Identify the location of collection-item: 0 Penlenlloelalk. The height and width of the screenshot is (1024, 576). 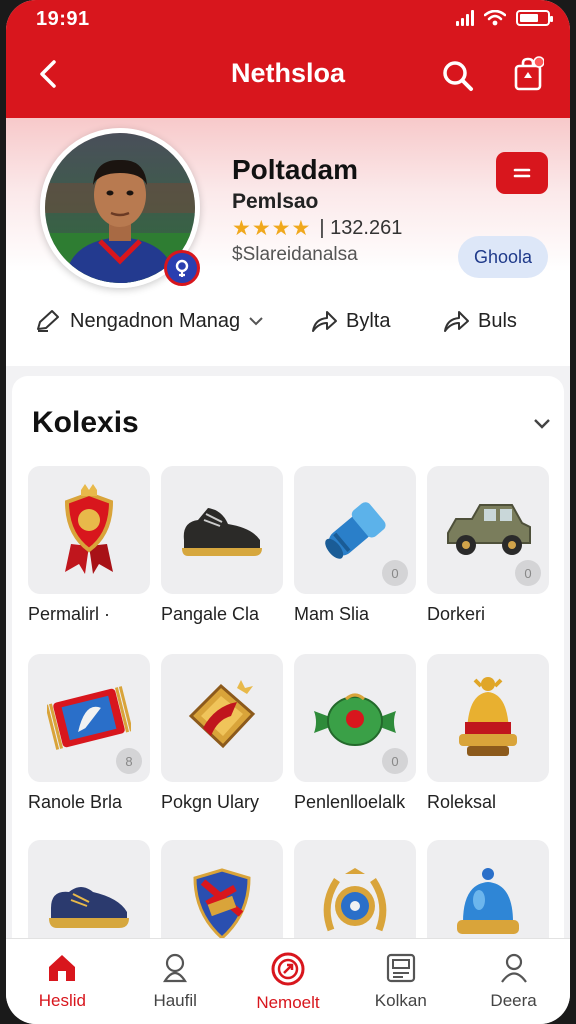
(355, 733).